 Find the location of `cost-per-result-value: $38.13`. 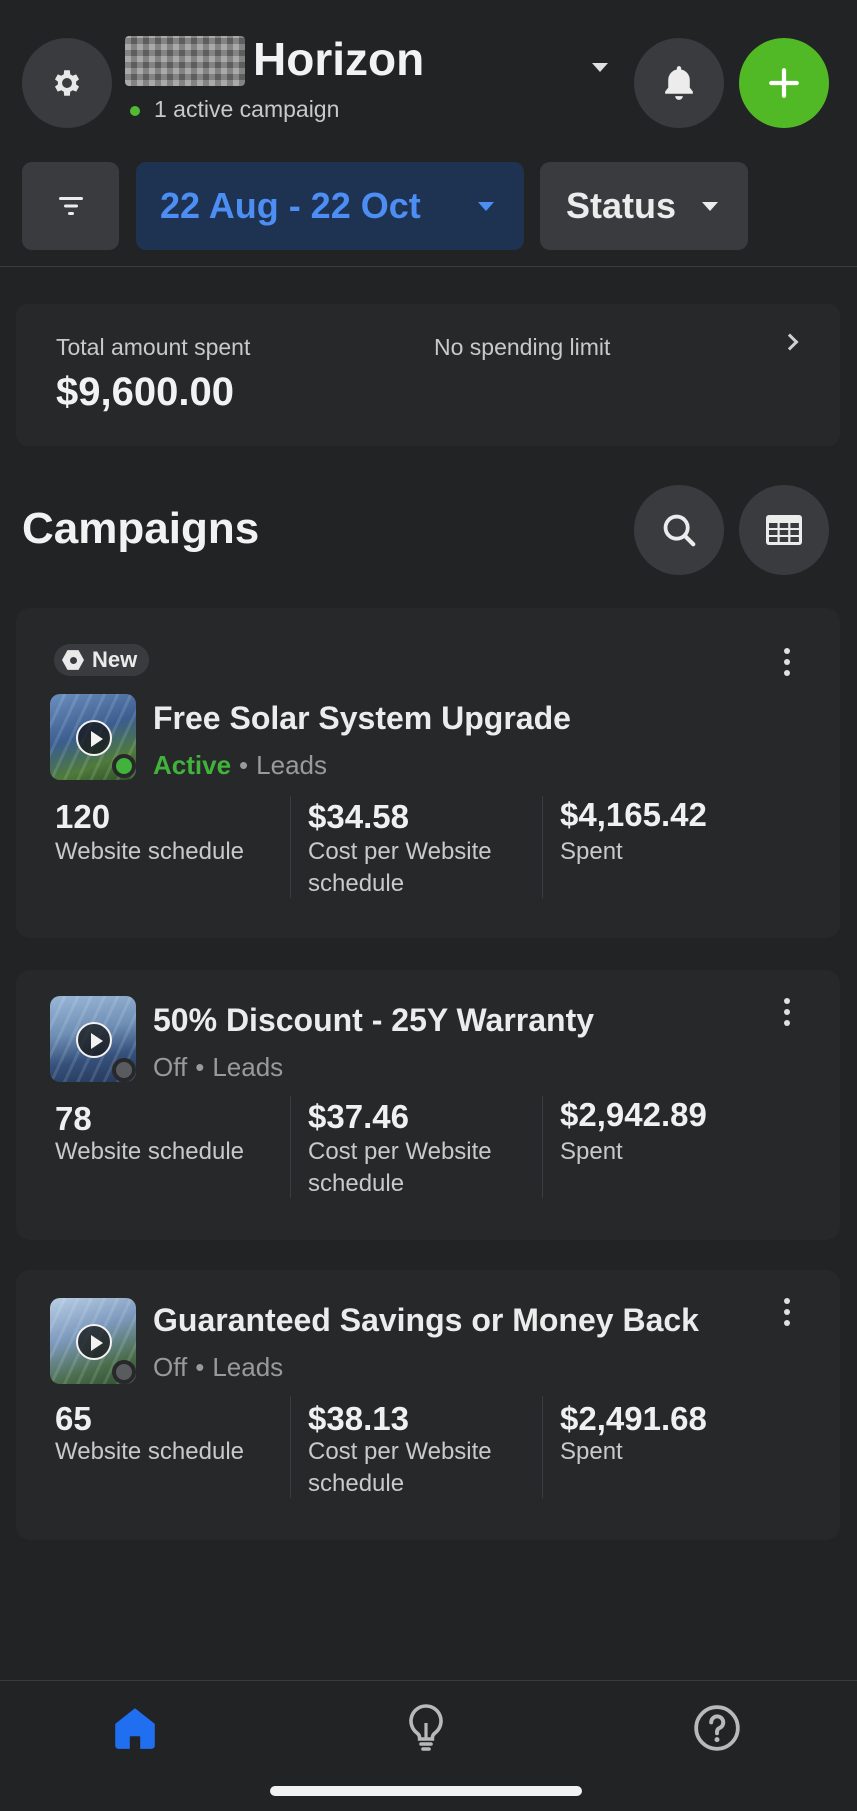

cost-per-result-value: $38.13 is located at coordinates (358, 1418).